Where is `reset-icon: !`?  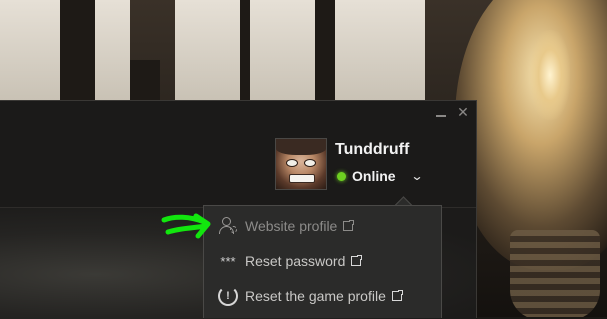
reset-icon: ! is located at coordinates (228, 296).